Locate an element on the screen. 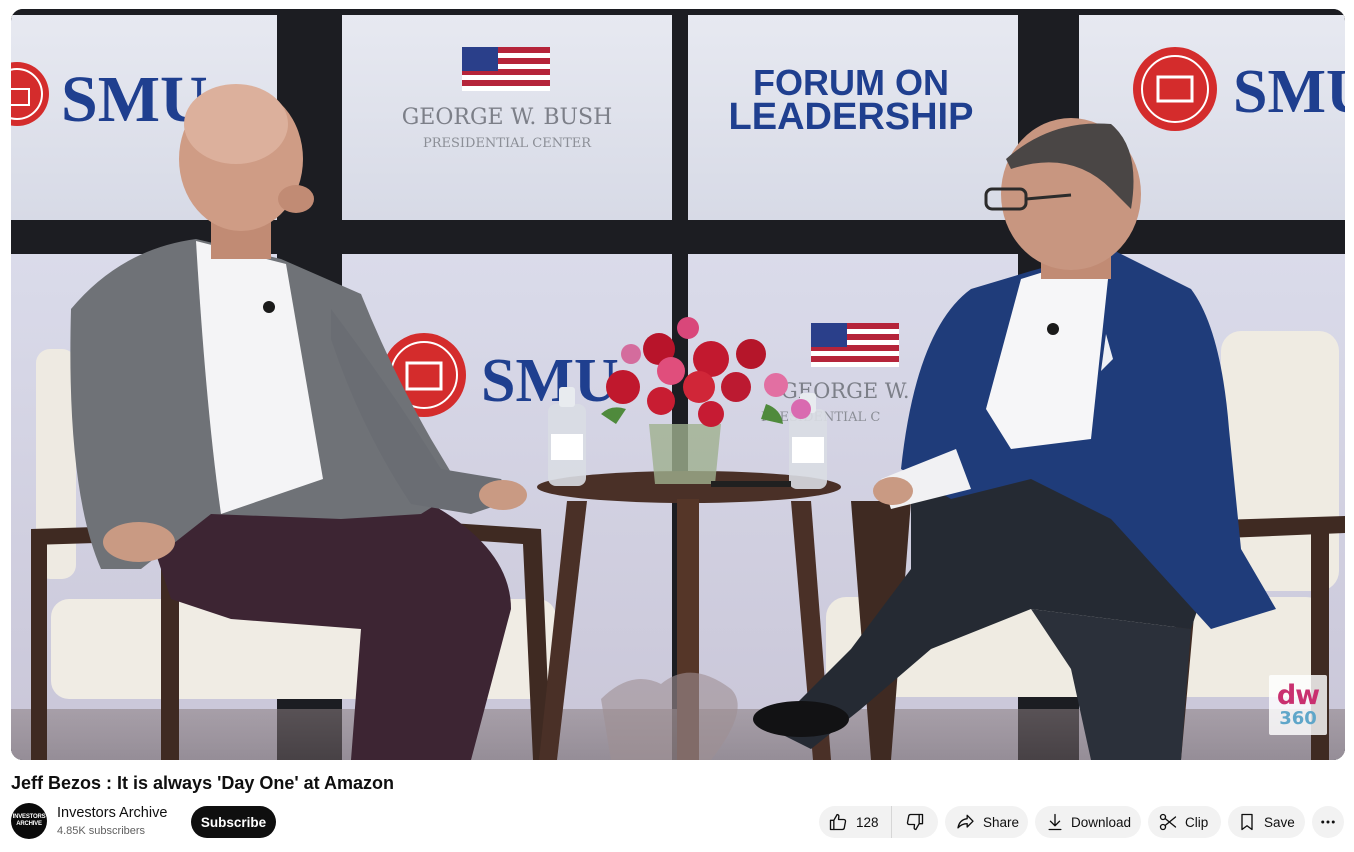 This screenshot has width=1354, height=852. thumbs-down-icon is located at coordinates (915, 822).